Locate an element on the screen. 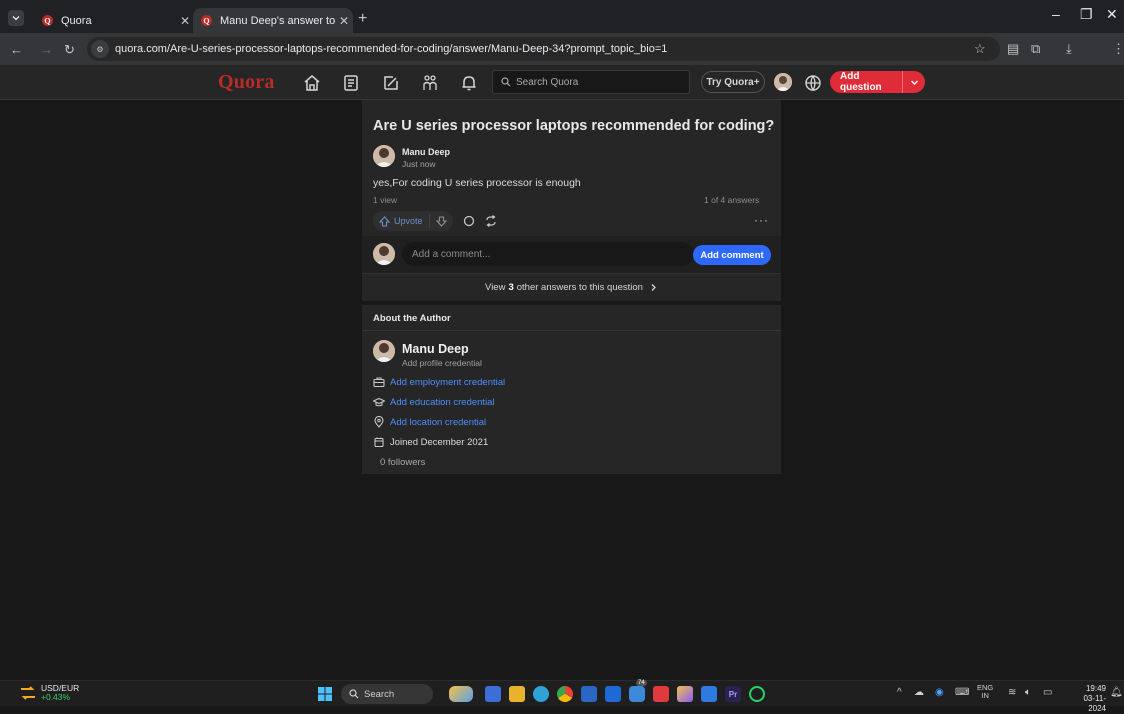  chrome-browser-icon is located at coordinates (565, 694).